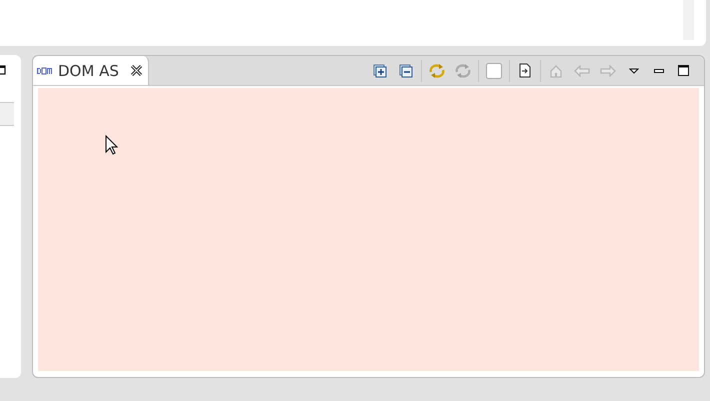 The height and width of the screenshot is (401, 710). Describe the element at coordinates (136, 70) in the screenshot. I see `close-icon` at that location.